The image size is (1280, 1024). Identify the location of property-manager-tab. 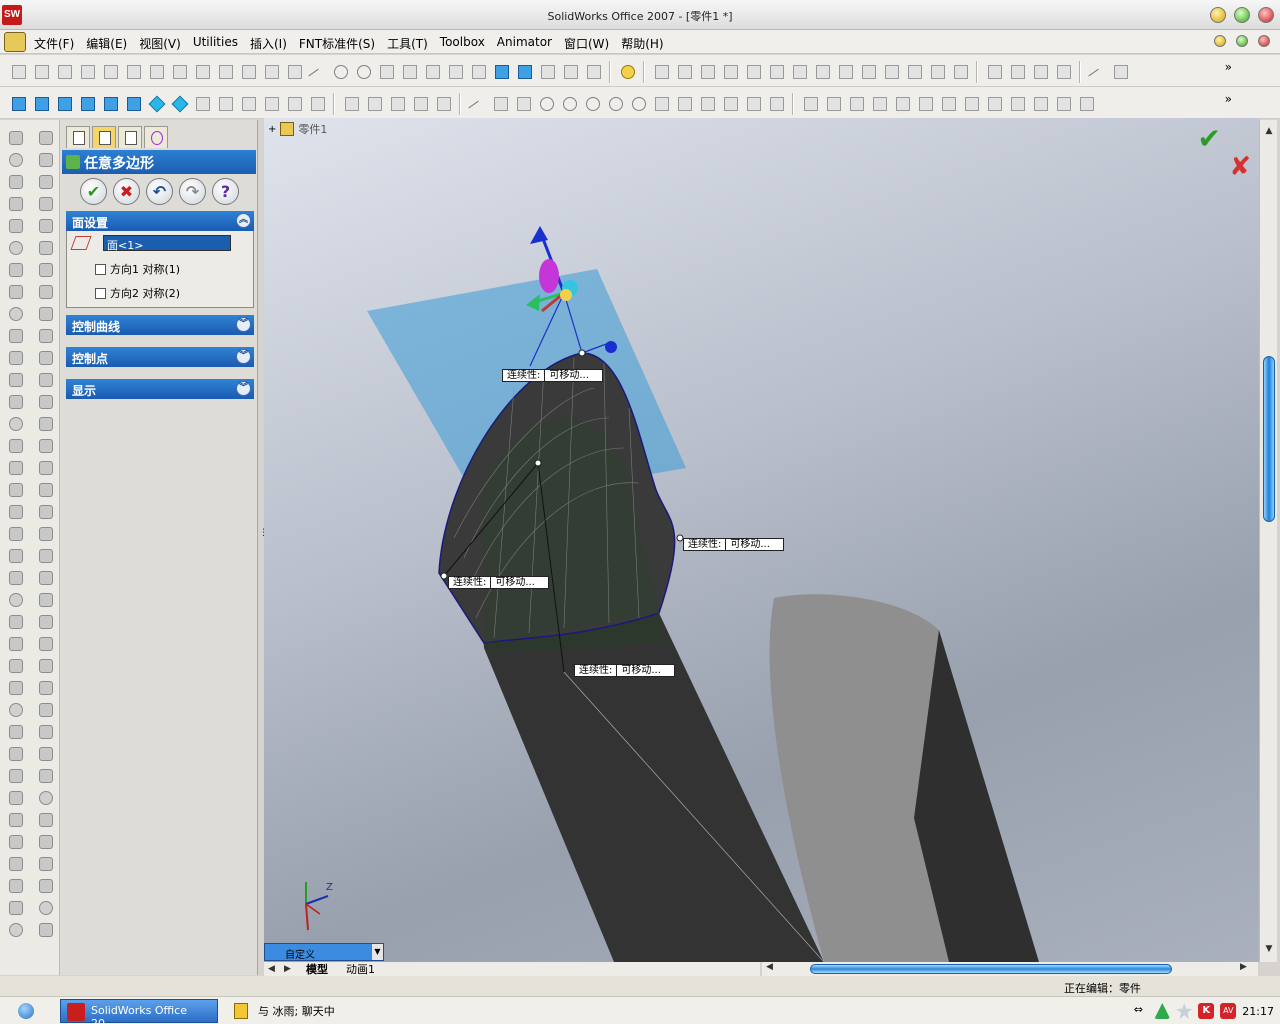
(104, 137).